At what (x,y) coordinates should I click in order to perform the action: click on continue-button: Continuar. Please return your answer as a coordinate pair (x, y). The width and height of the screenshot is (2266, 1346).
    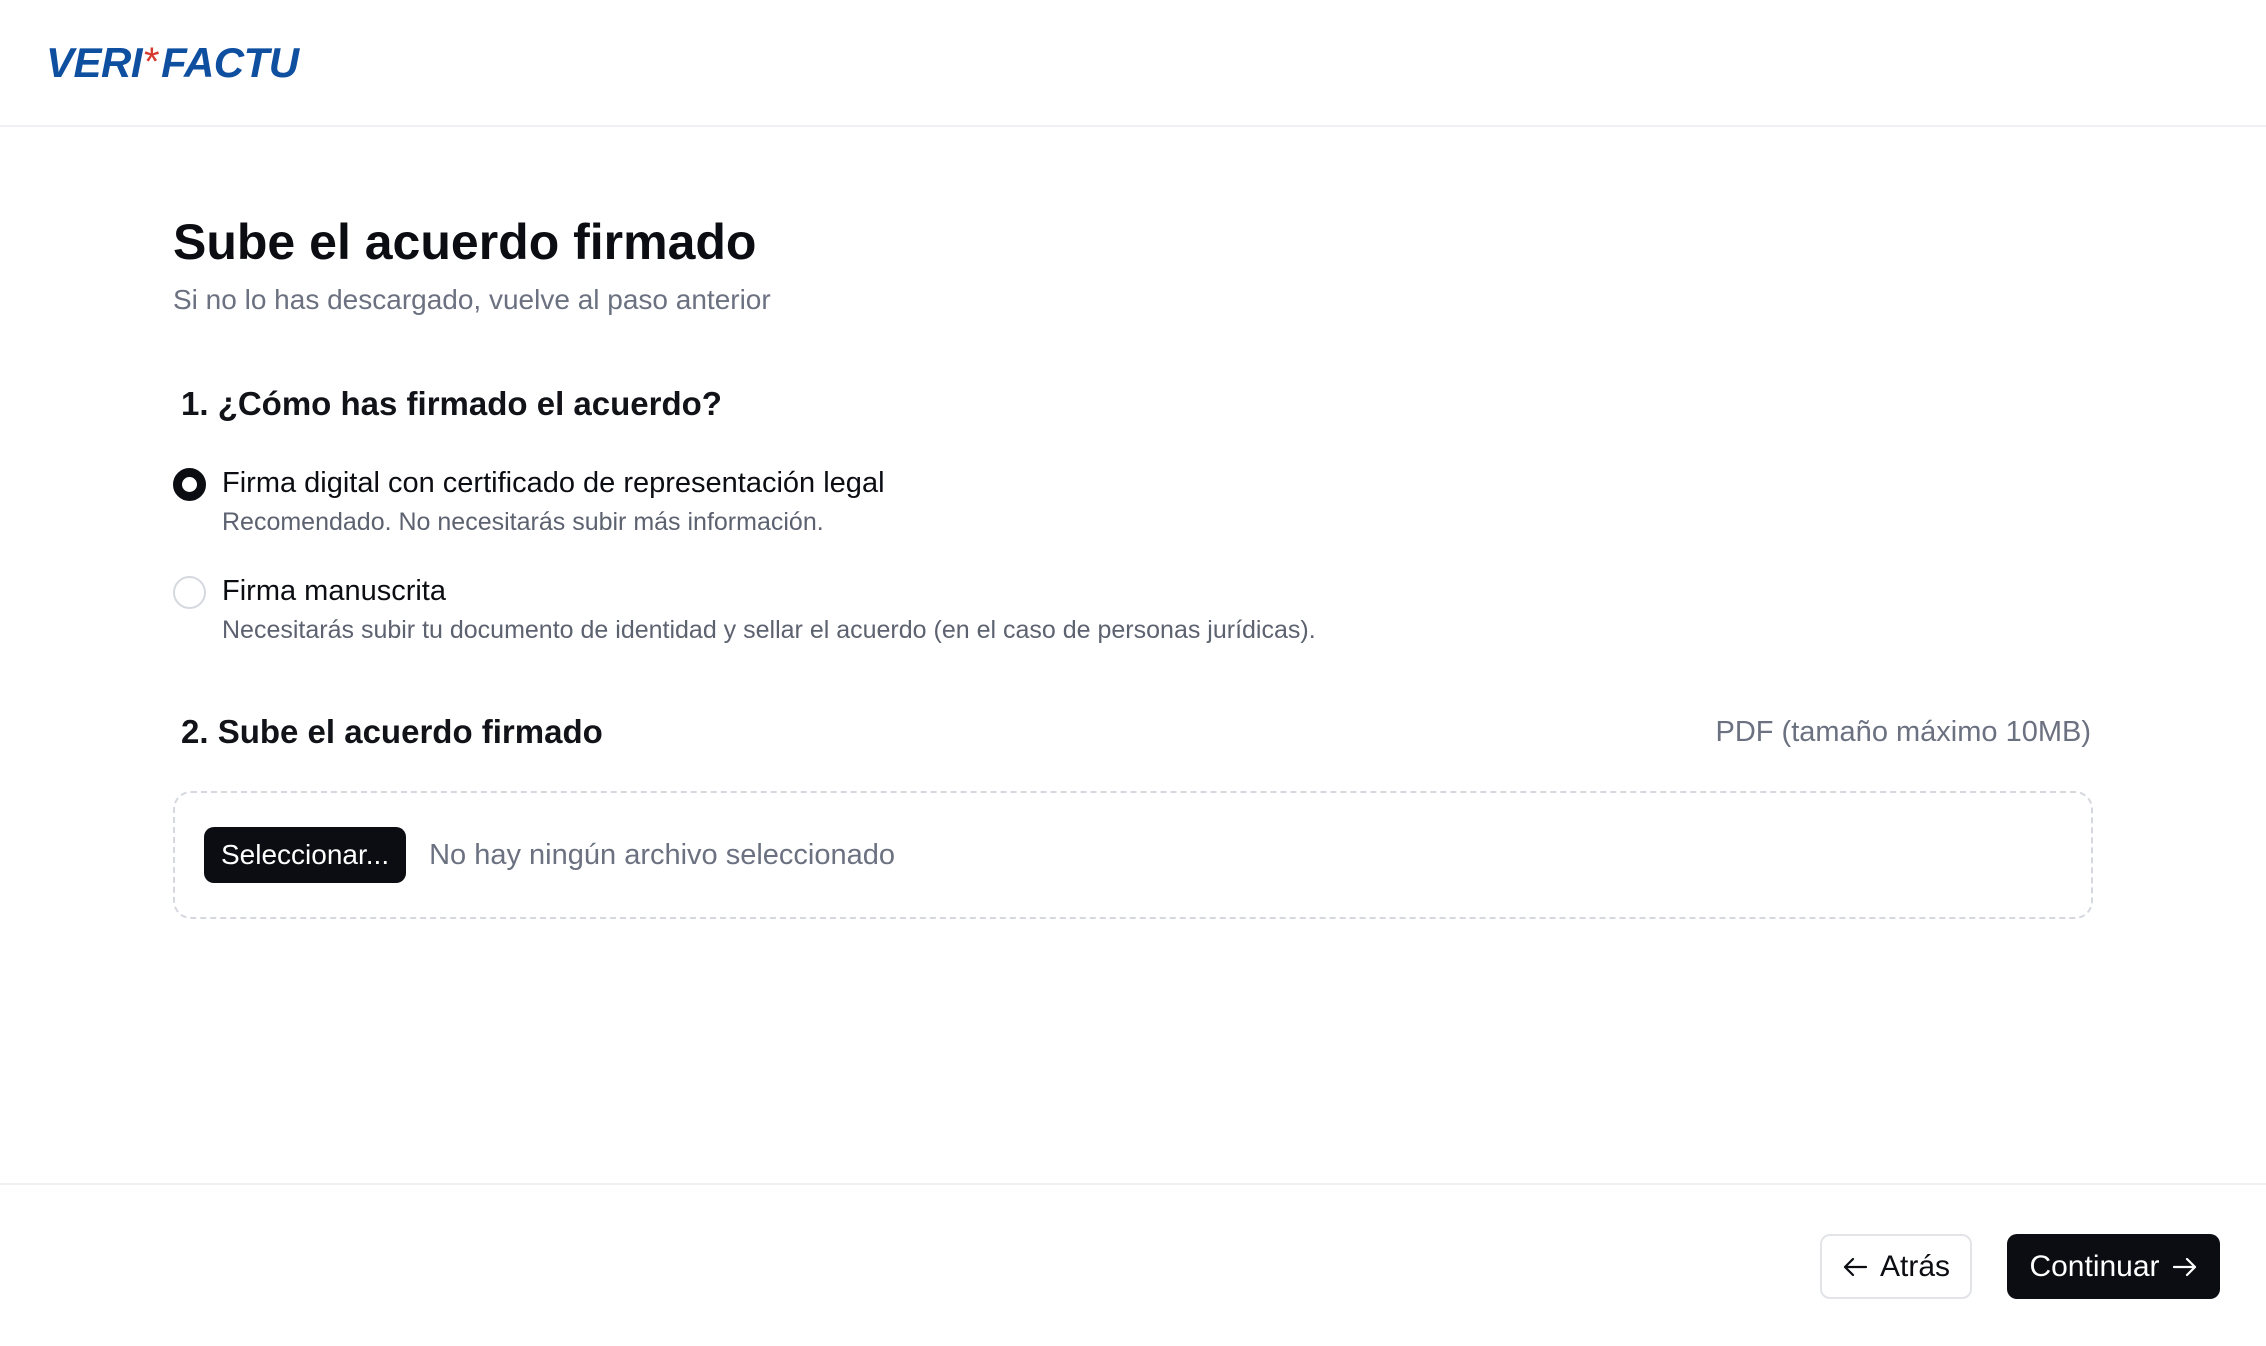
    Looking at the image, I should click on (2113, 1266).